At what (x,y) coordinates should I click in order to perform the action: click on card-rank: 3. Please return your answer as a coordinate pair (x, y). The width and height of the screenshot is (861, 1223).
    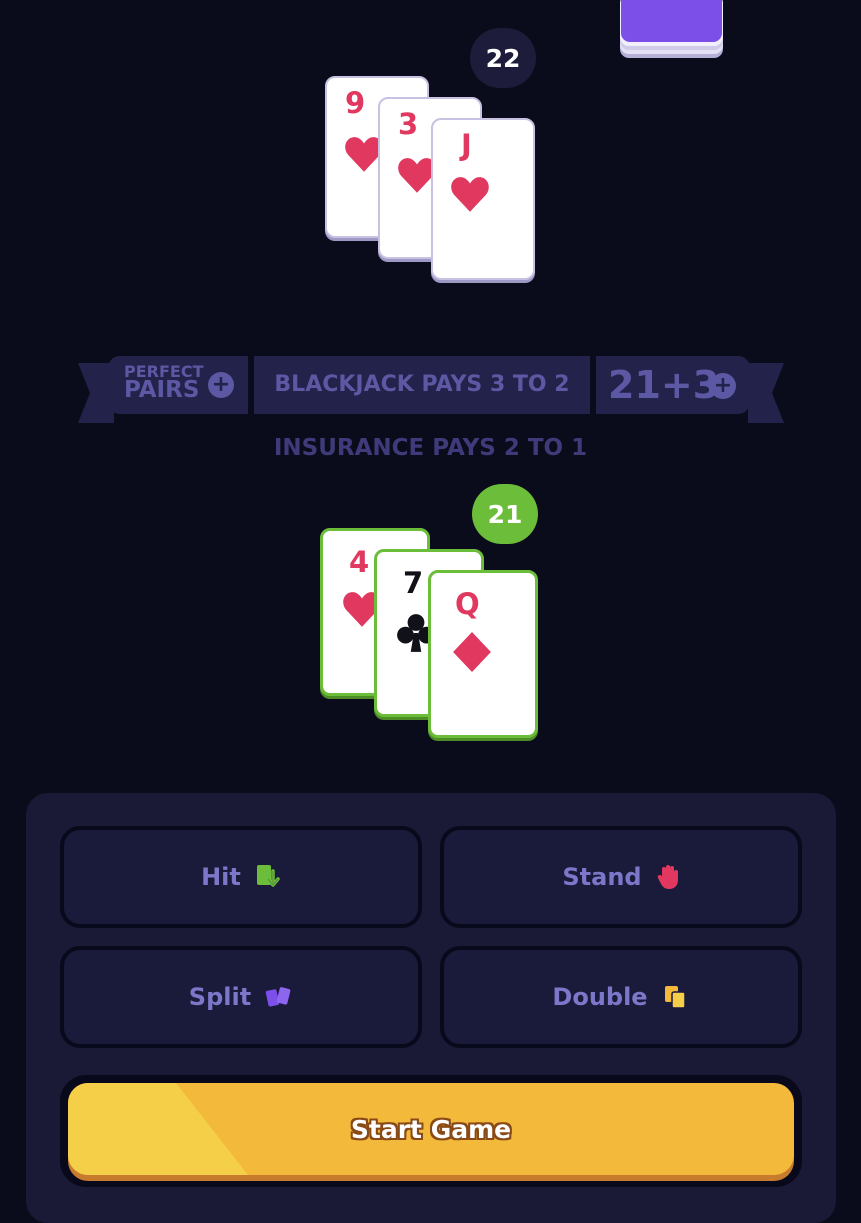
    Looking at the image, I should click on (408, 124).